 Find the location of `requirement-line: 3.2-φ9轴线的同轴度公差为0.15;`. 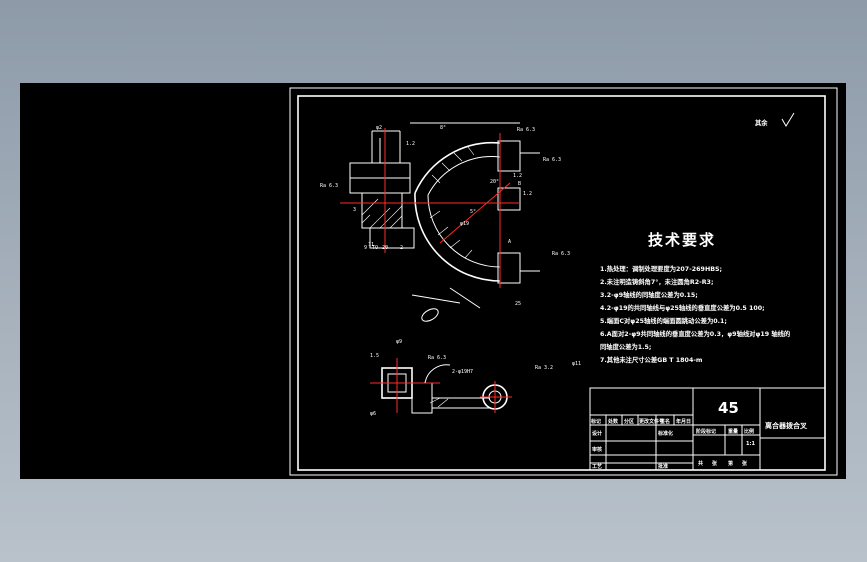

requirement-line: 3.2-φ9轴线的同轴度公差为0.15; is located at coordinates (649, 294).